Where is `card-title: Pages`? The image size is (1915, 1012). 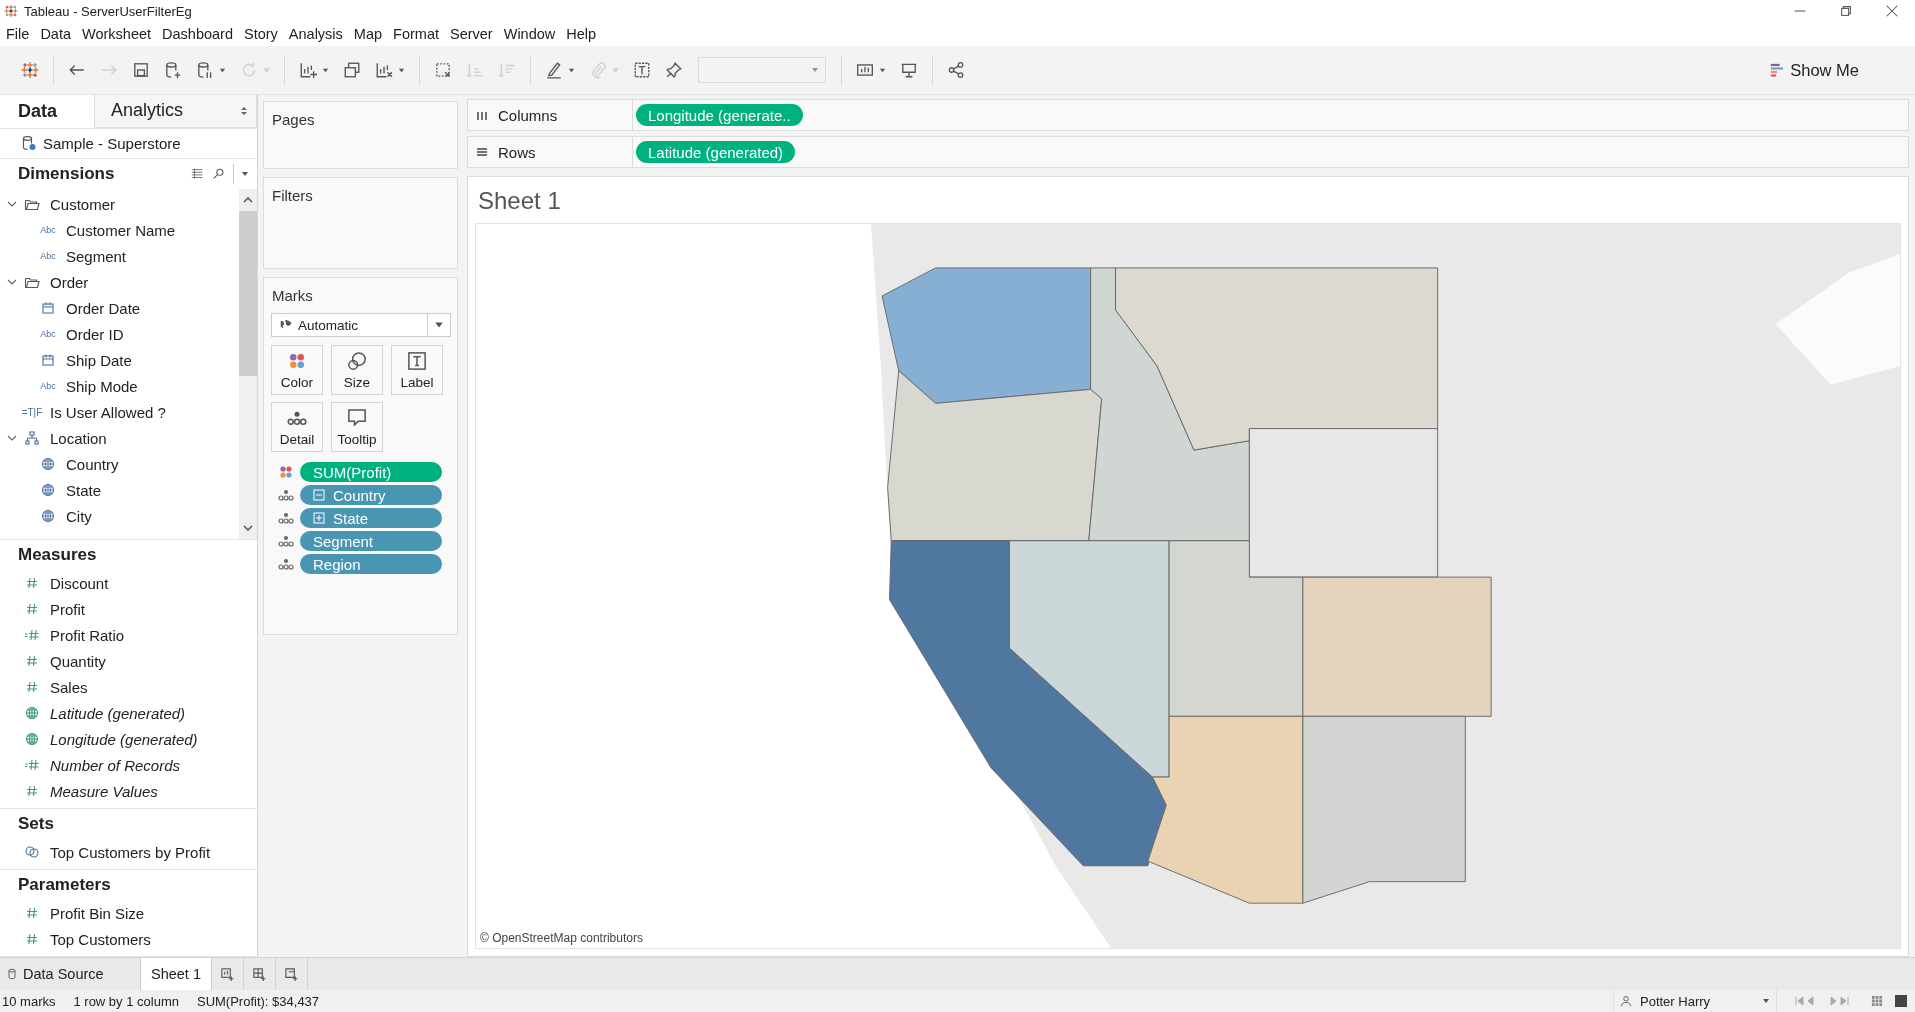 card-title: Pages is located at coordinates (293, 120).